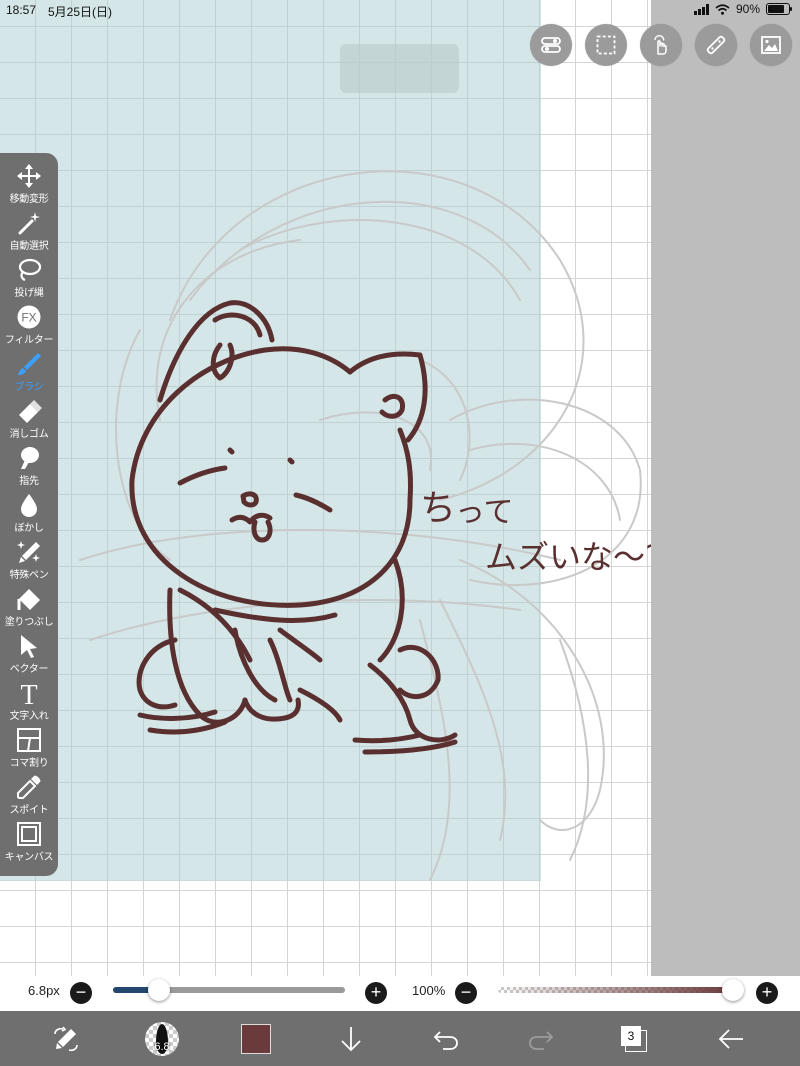 This screenshot has height=1066, width=800. I want to click on import-down-button, so click(351, 1039).